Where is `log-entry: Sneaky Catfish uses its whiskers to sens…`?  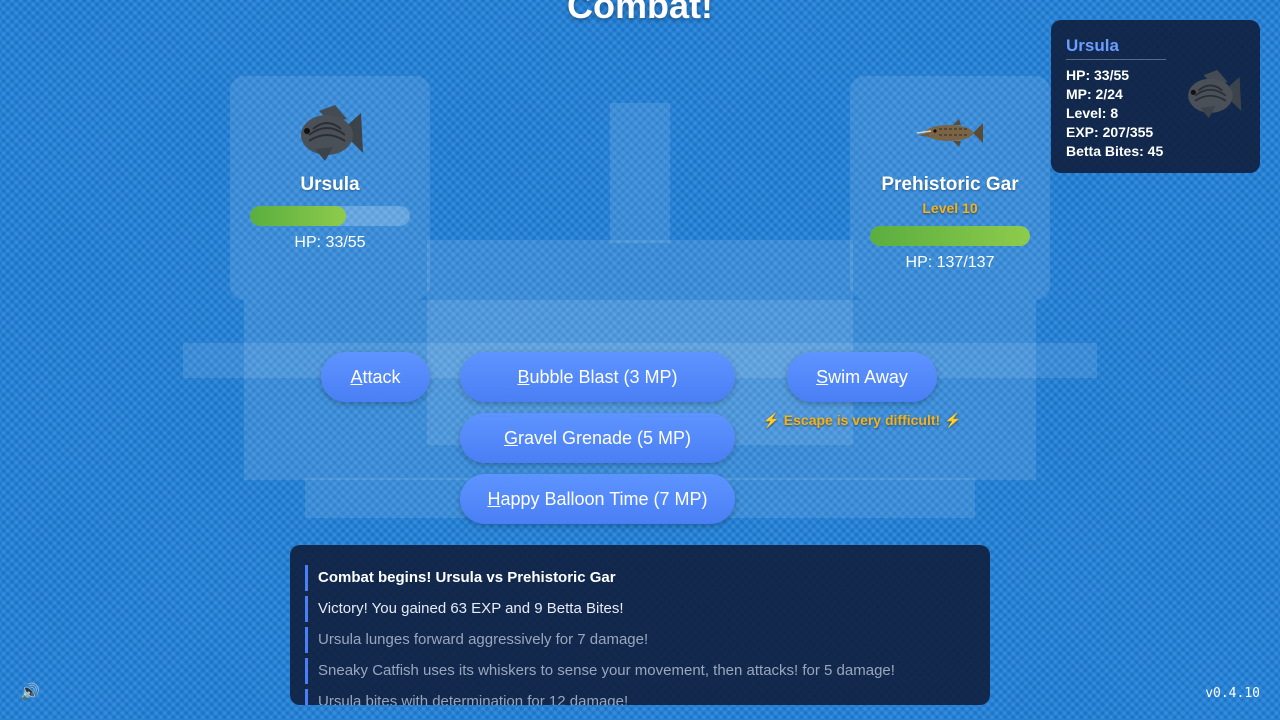 log-entry: Sneaky Catfish uses its whiskers to sens… is located at coordinates (600, 671).